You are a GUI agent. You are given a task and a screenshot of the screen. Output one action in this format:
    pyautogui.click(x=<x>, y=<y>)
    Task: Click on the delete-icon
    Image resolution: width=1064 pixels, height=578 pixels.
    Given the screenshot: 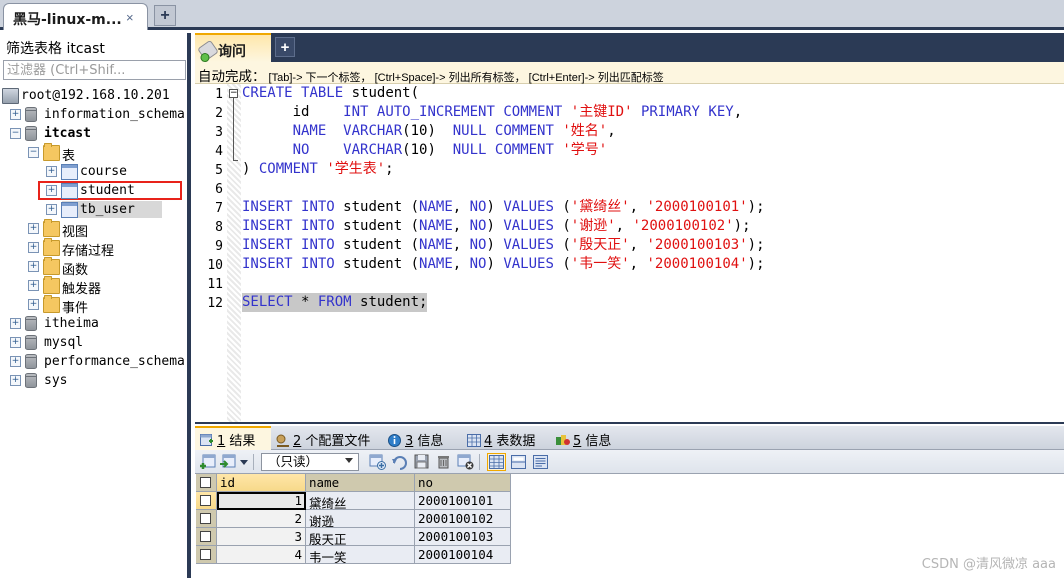 What is the action you would take?
    pyautogui.click(x=443, y=462)
    